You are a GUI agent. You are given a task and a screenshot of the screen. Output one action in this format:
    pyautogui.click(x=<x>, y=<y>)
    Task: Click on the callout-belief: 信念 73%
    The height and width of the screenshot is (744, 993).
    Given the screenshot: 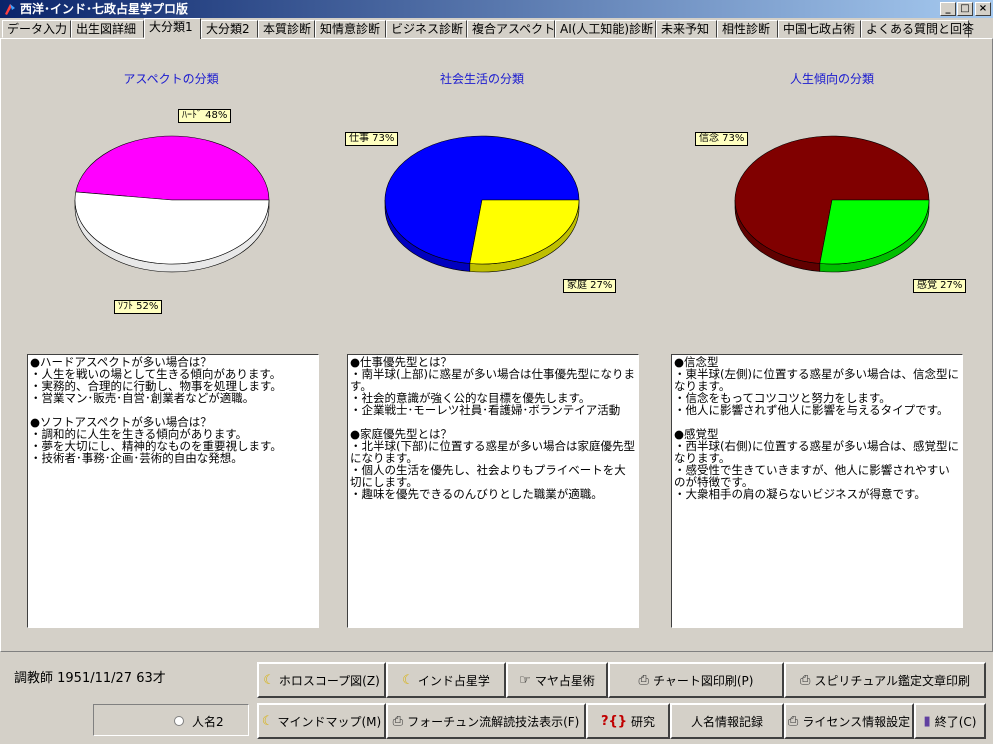 What is the action you would take?
    pyautogui.click(x=722, y=139)
    